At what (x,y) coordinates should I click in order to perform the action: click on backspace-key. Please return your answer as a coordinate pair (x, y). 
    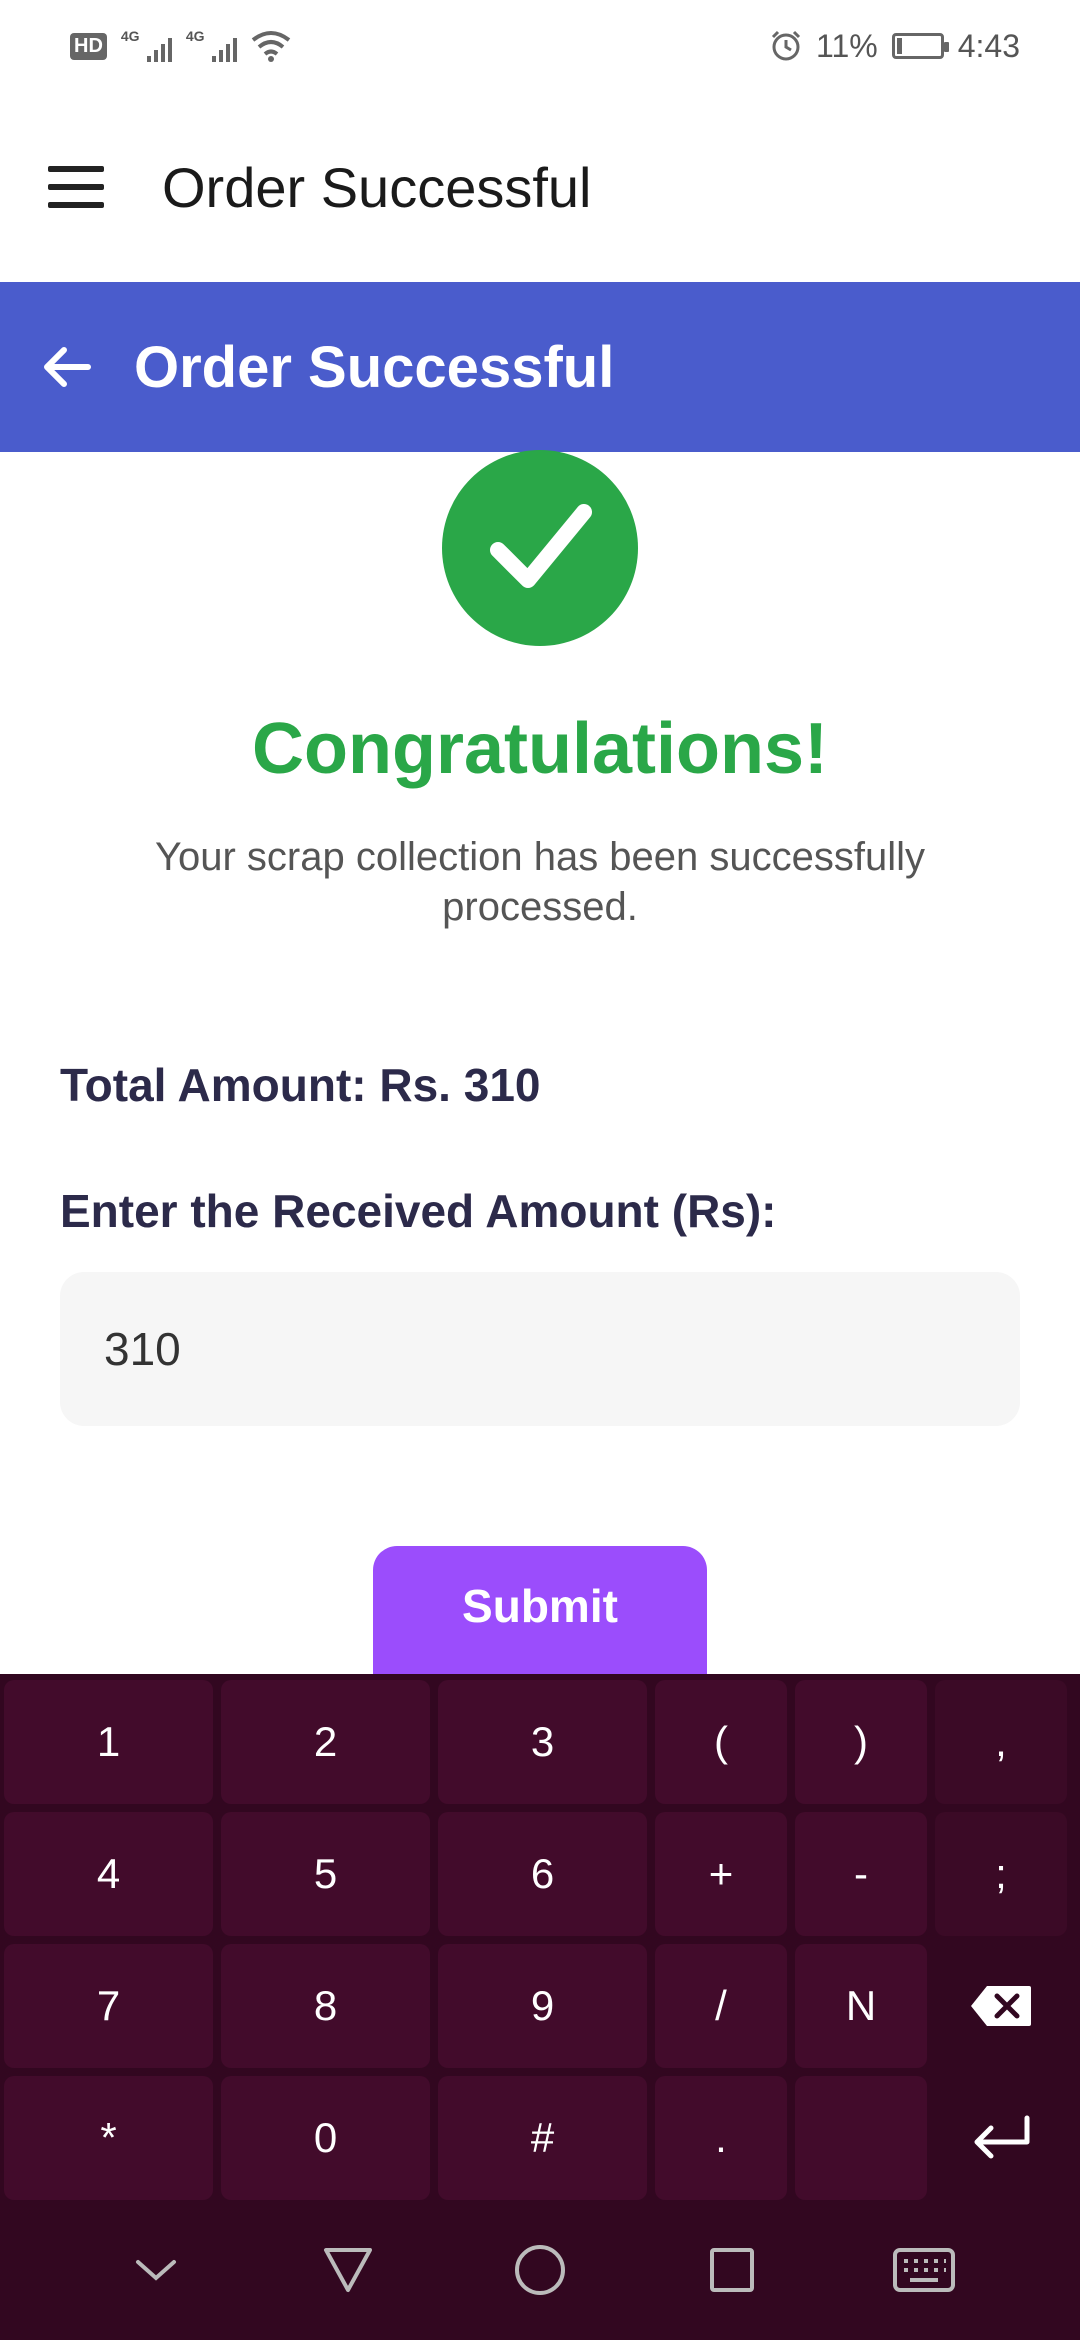
    Looking at the image, I should click on (1001, 2006).